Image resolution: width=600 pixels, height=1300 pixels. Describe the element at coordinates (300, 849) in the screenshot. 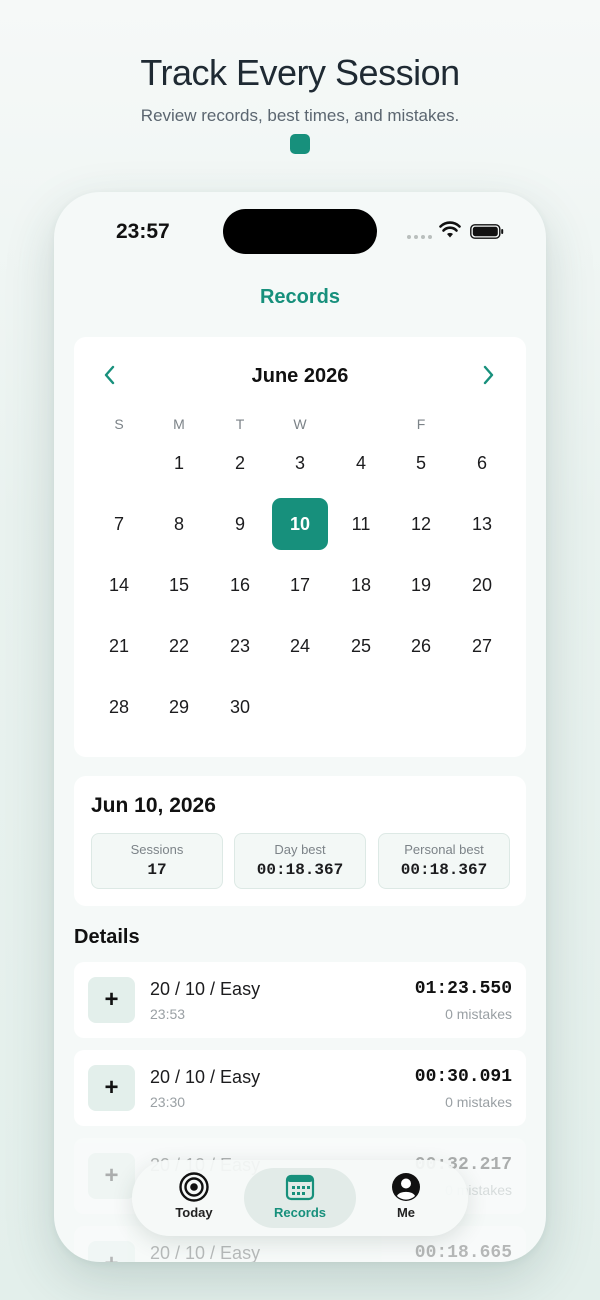

I see `stat-label: Day best` at that location.